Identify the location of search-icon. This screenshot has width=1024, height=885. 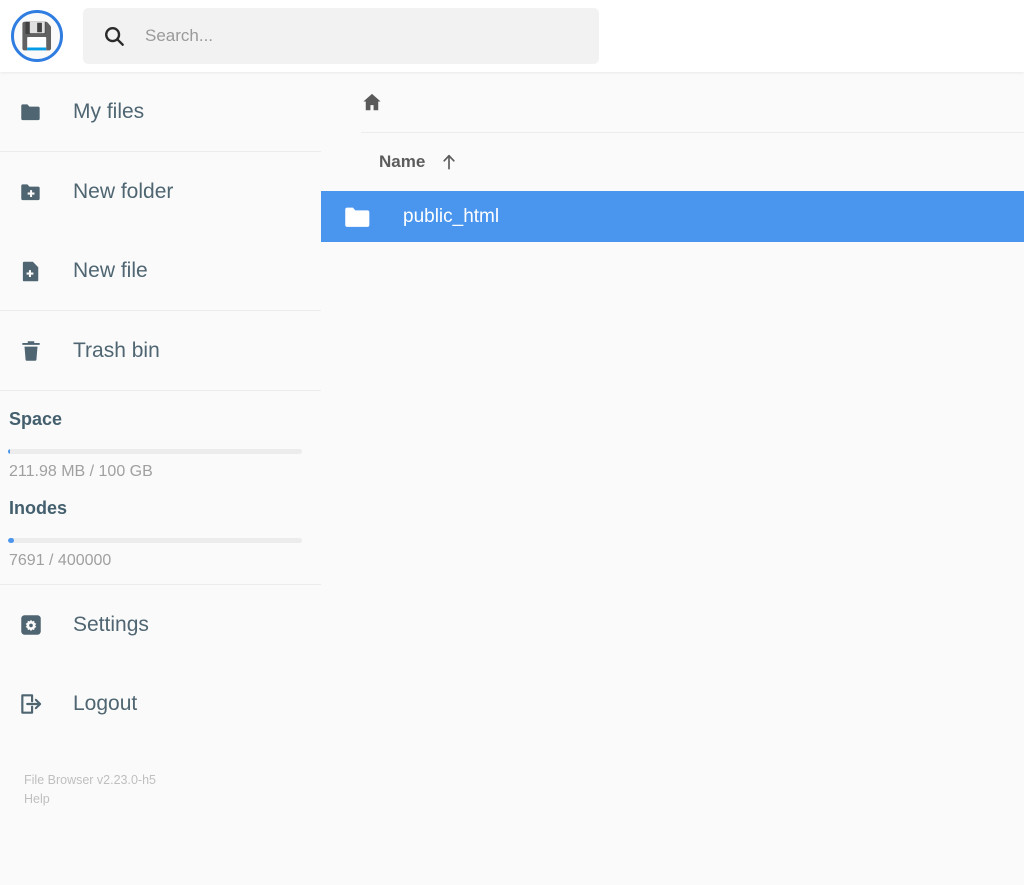
(114, 36).